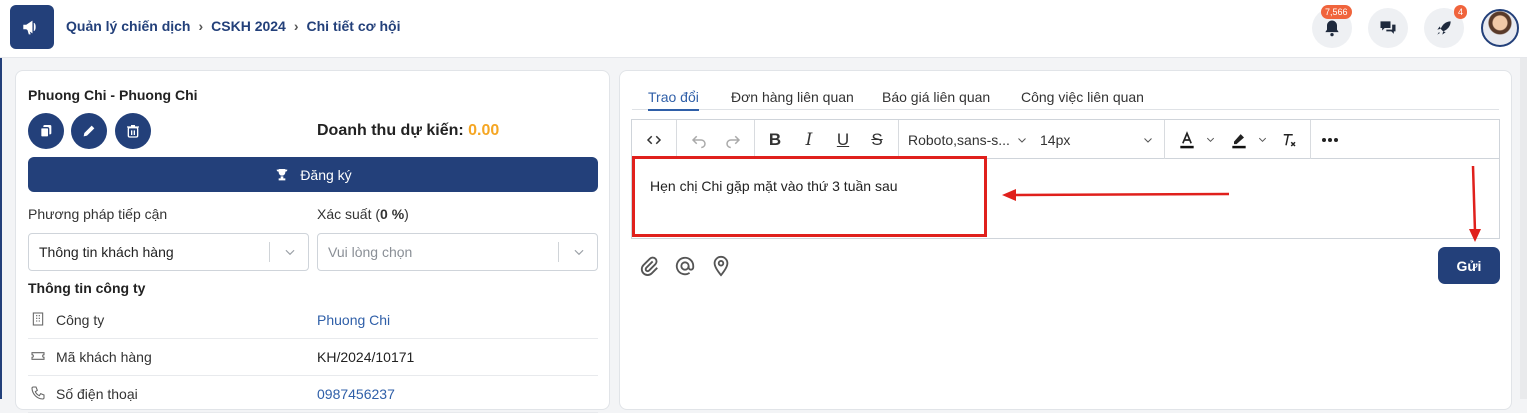 The width and height of the screenshot is (1527, 413). Describe the element at coordinates (97, 394) in the screenshot. I see `info-label: Số điện thoại` at that location.